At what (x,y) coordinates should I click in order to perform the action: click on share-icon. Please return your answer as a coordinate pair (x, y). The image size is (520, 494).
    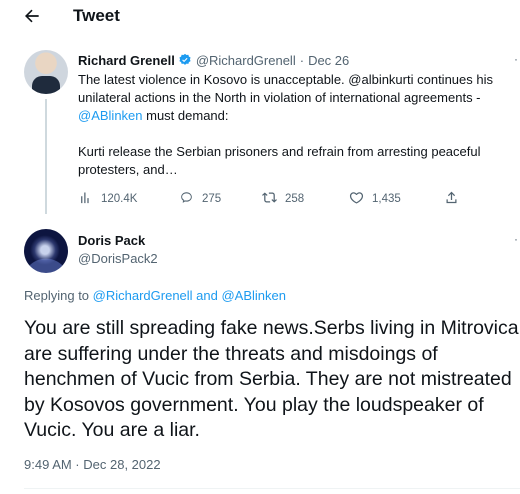
    Looking at the image, I should click on (451, 199).